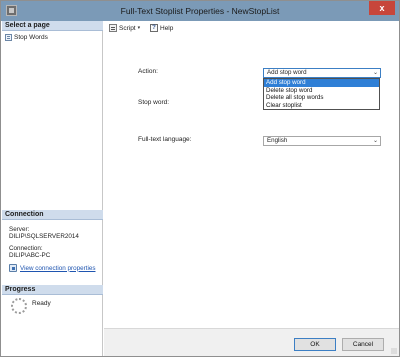 This screenshot has height=357, width=400. I want to click on connection-properties-icon, so click(13, 268).